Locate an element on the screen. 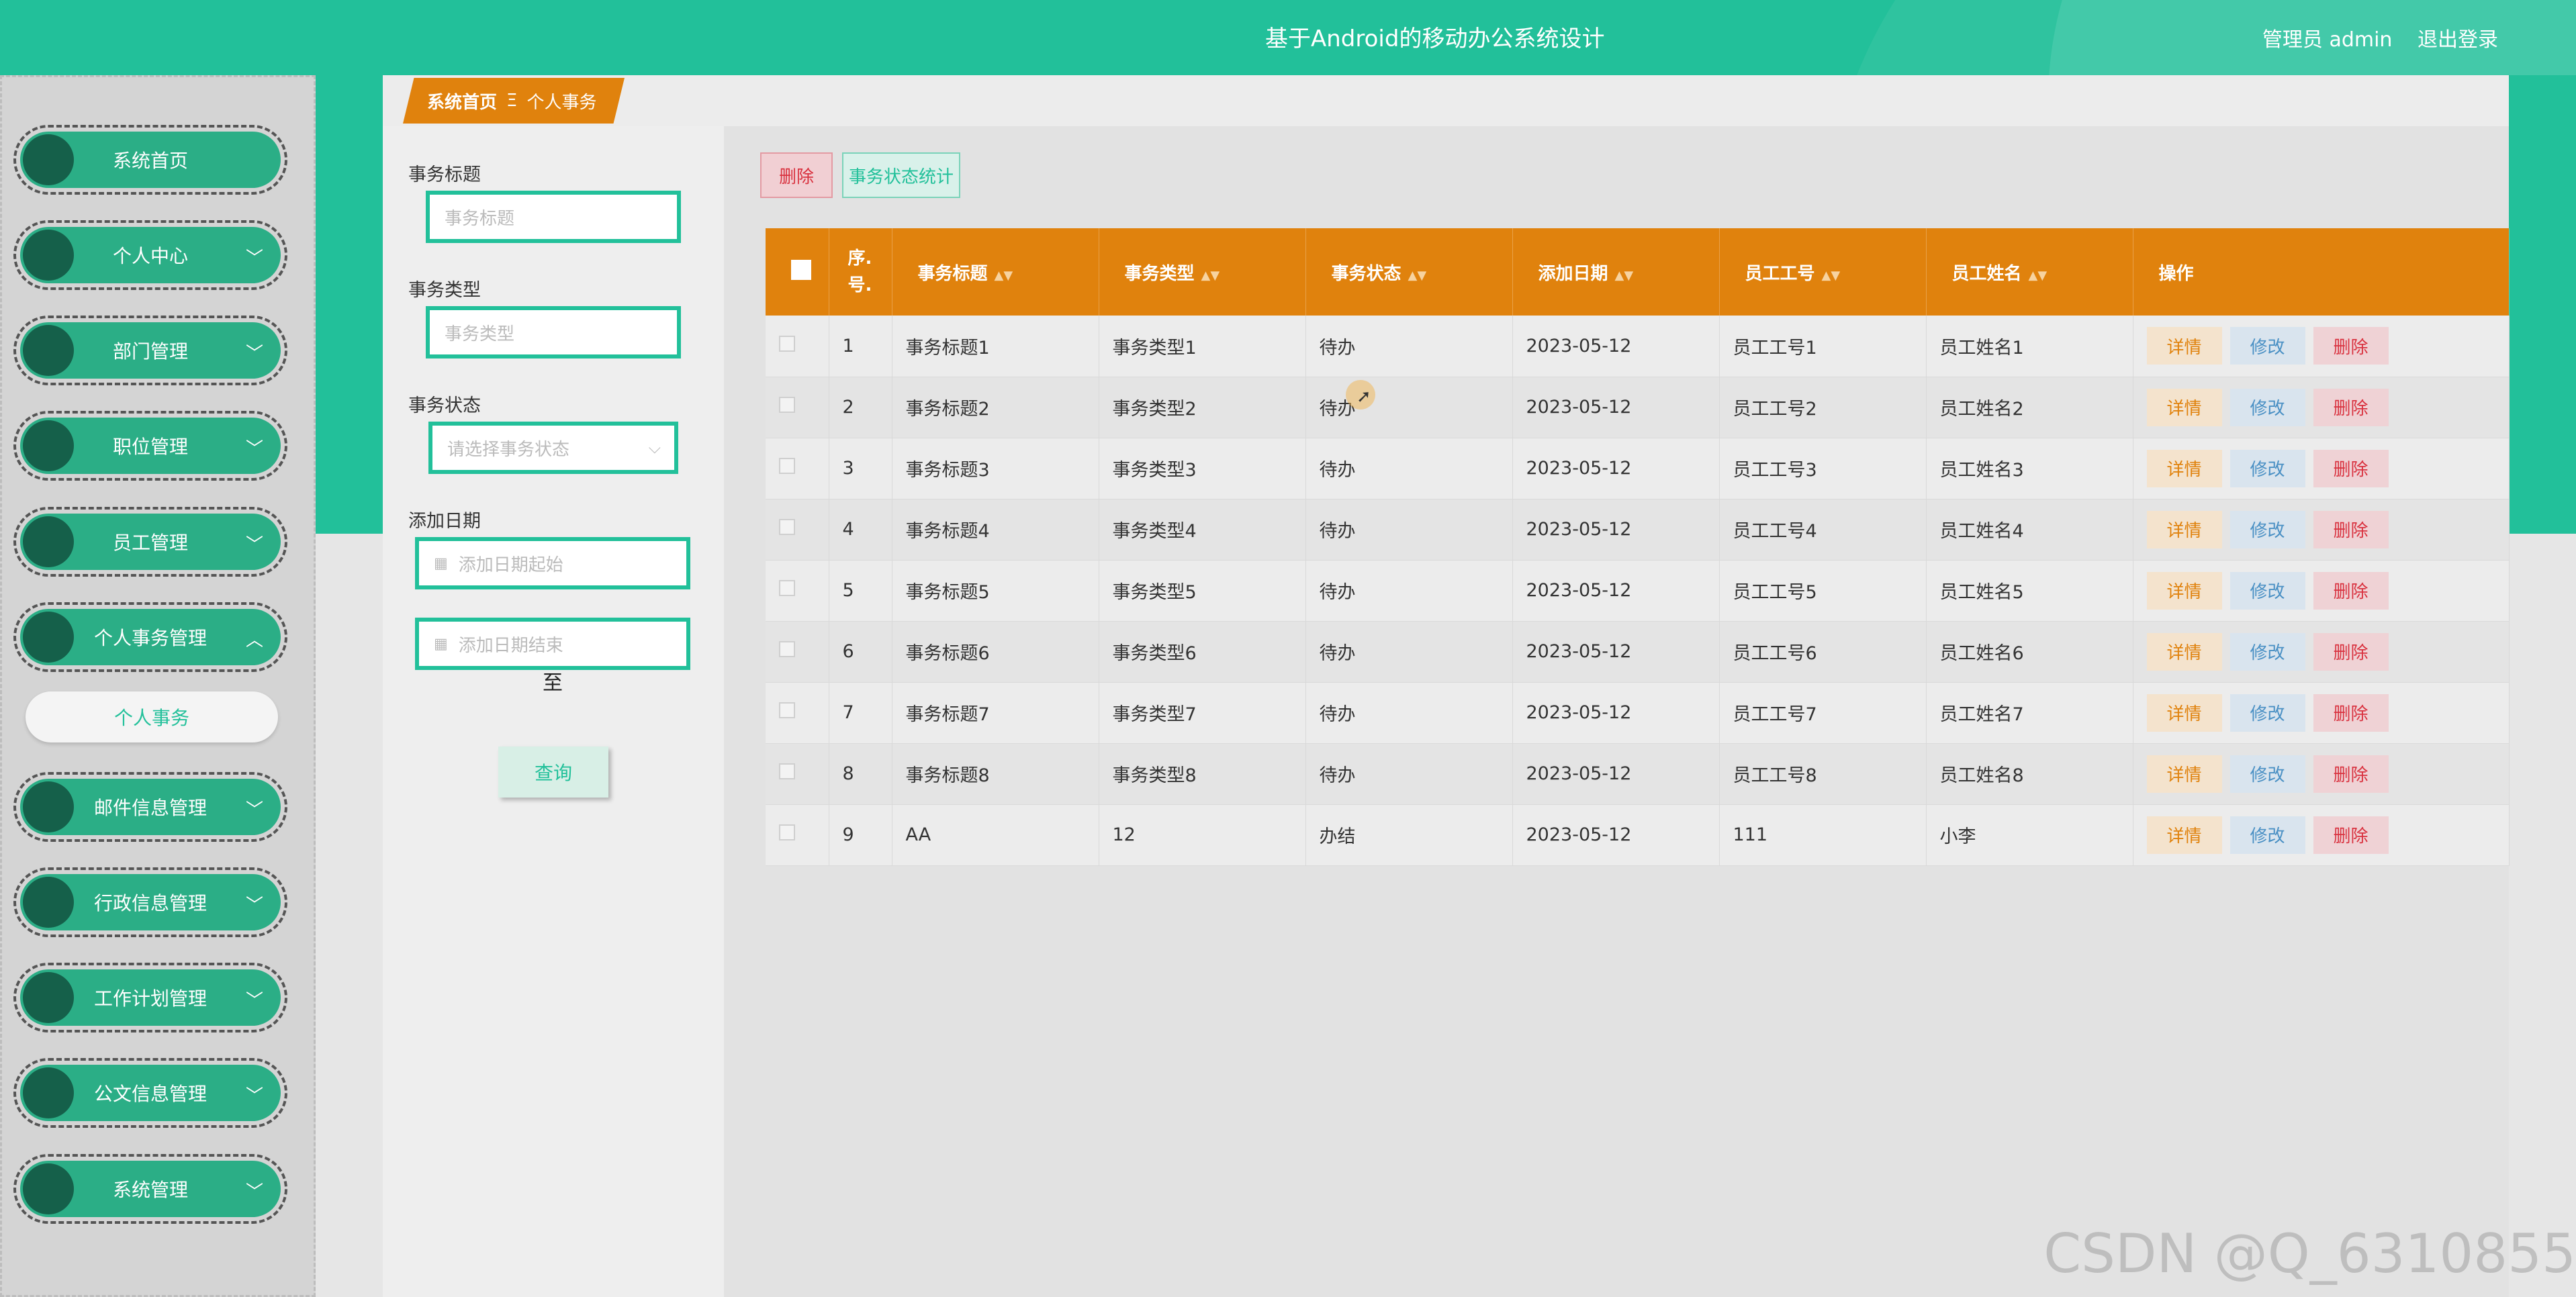 The width and height of the screenshot is (2576, 1297). date-start-input: ▦ 添加日期起始 is located at coordinates (552, 563).